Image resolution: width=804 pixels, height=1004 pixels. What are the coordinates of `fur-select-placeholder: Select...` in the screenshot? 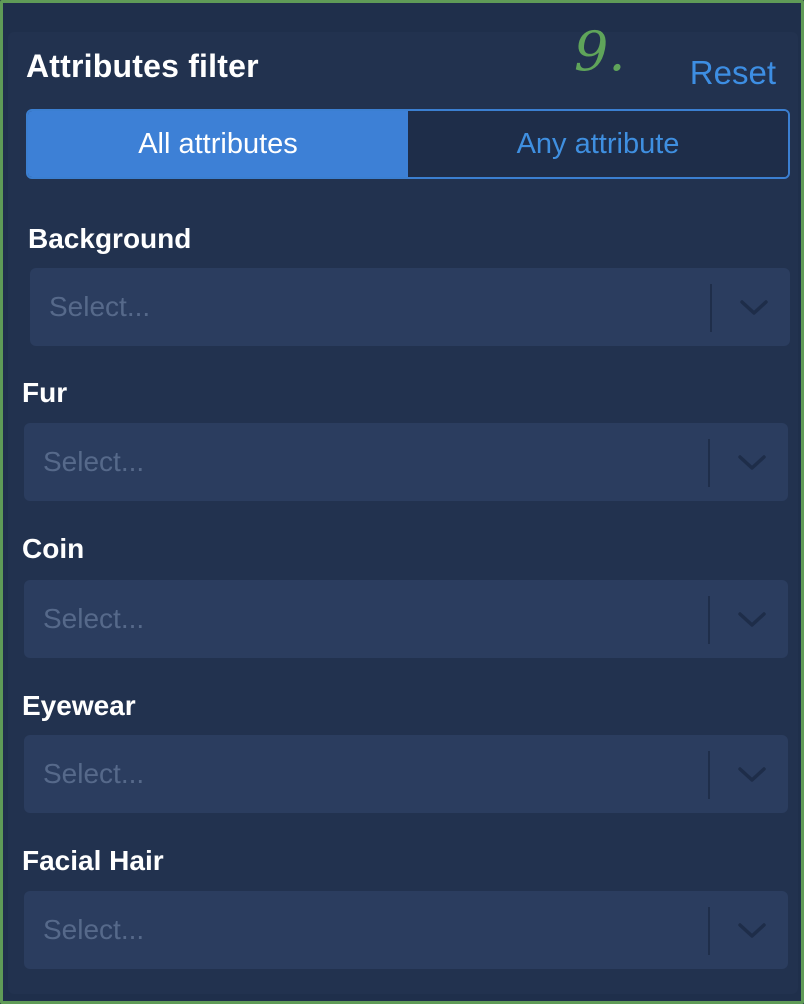 It's located at (94, 461).